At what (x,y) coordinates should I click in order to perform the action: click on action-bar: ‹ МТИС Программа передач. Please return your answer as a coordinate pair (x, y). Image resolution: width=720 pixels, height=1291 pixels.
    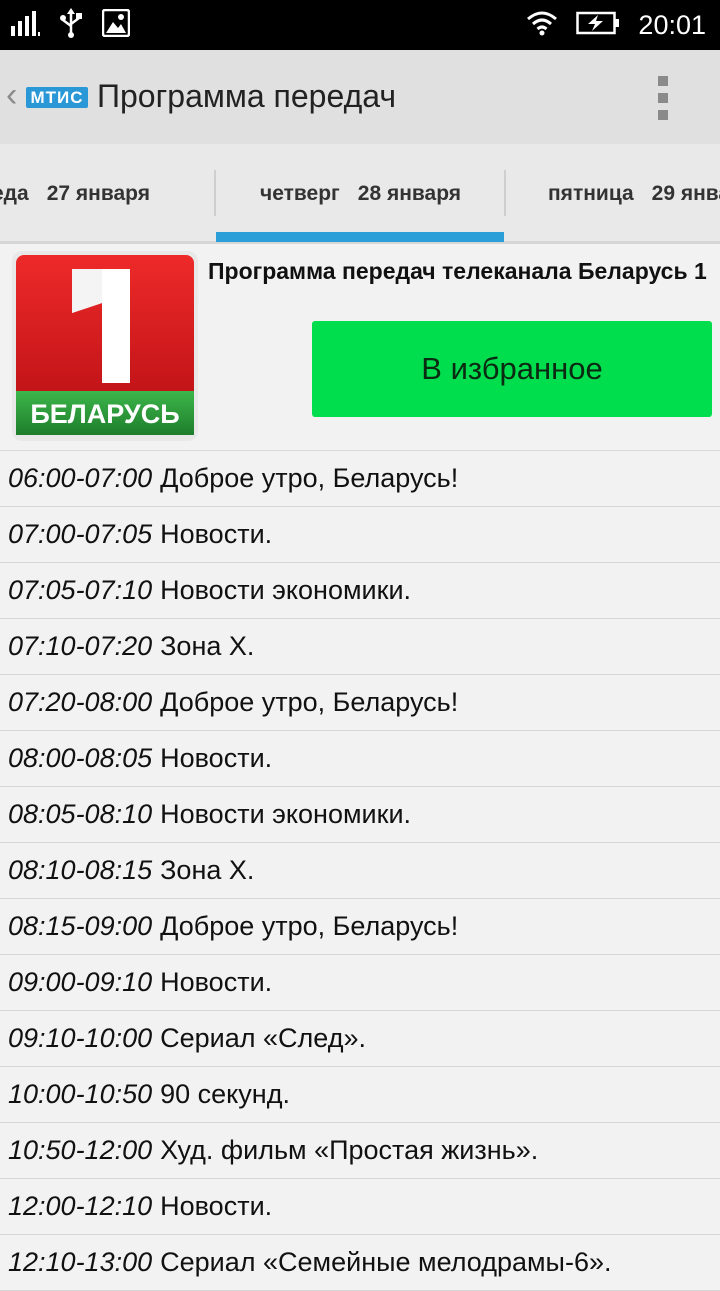
    Looking at the image, I should click on (360, 97).